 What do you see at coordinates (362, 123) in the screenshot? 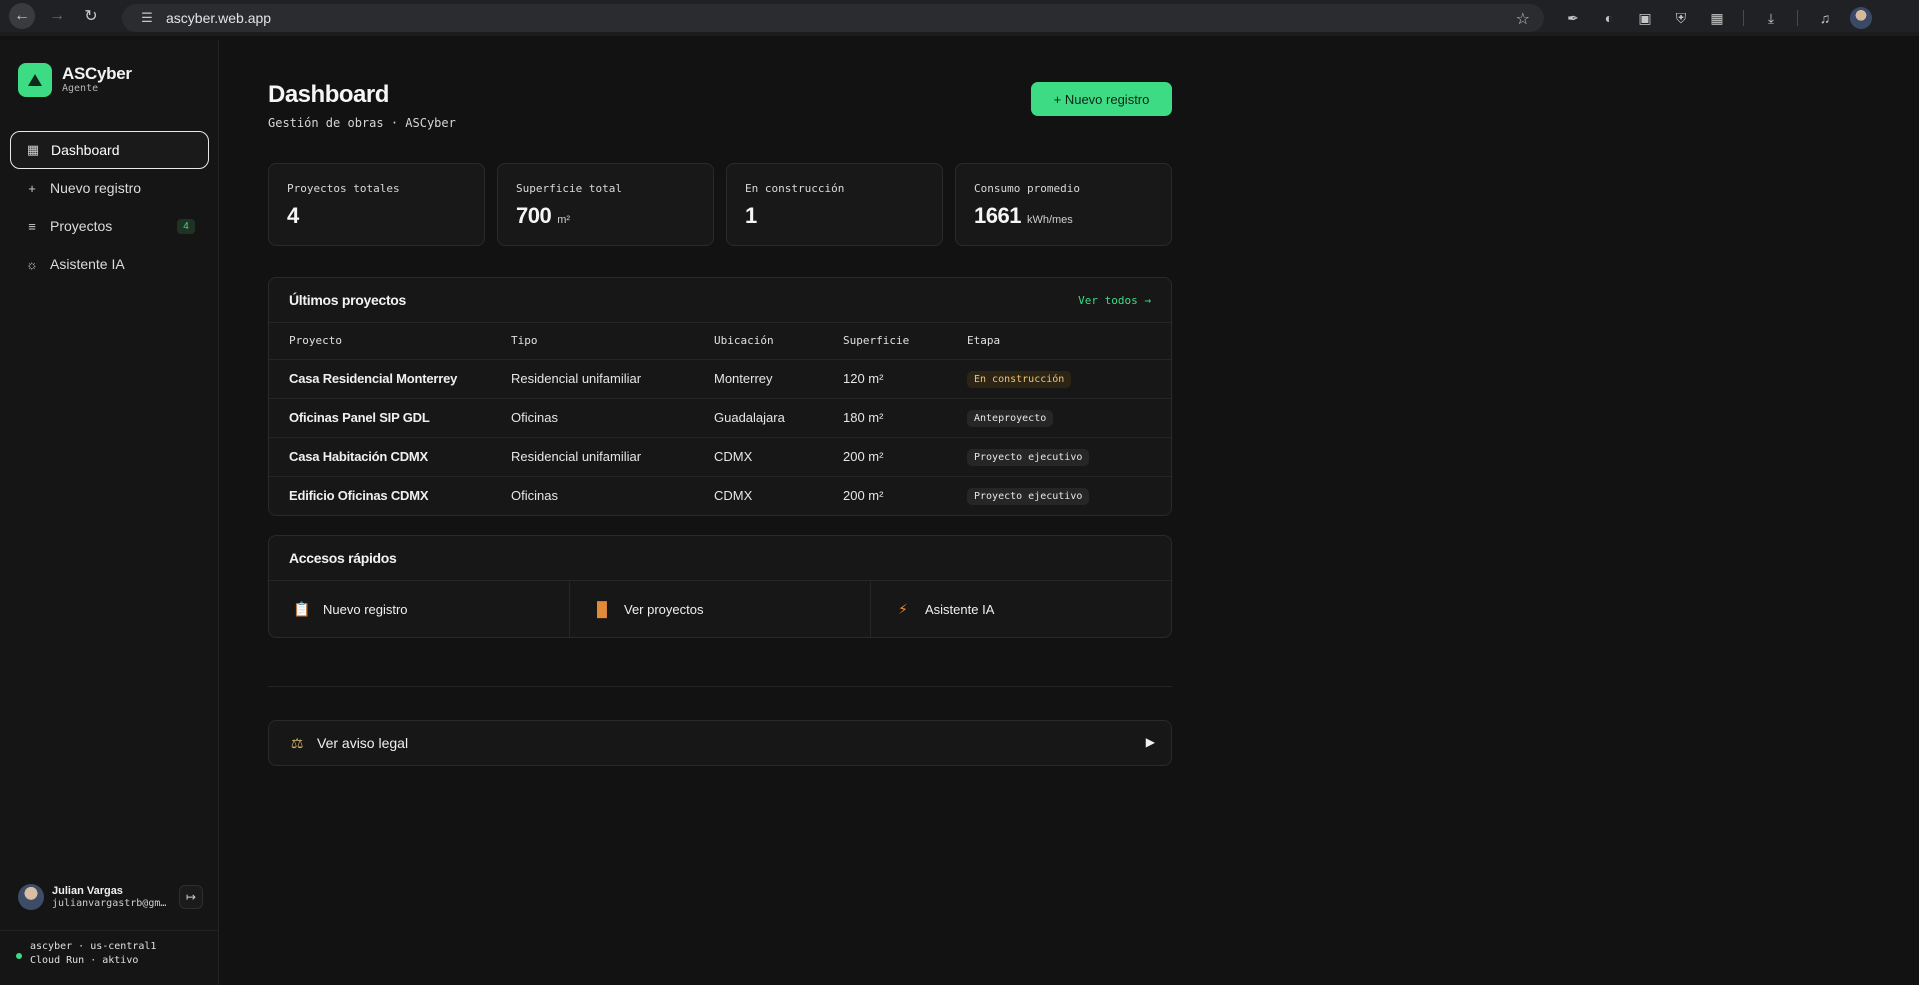
I see `page-subtitle: Gestión de obras · ASCyber` at bounding box center [362, 123].